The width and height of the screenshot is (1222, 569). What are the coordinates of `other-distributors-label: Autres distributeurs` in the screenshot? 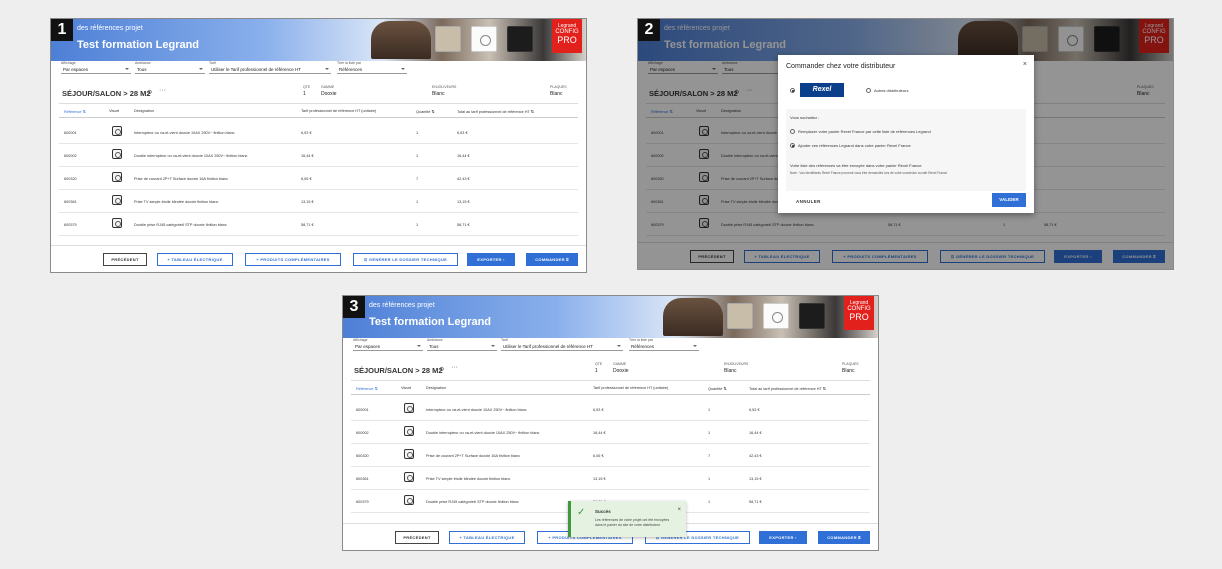 It's located at (891, 90).